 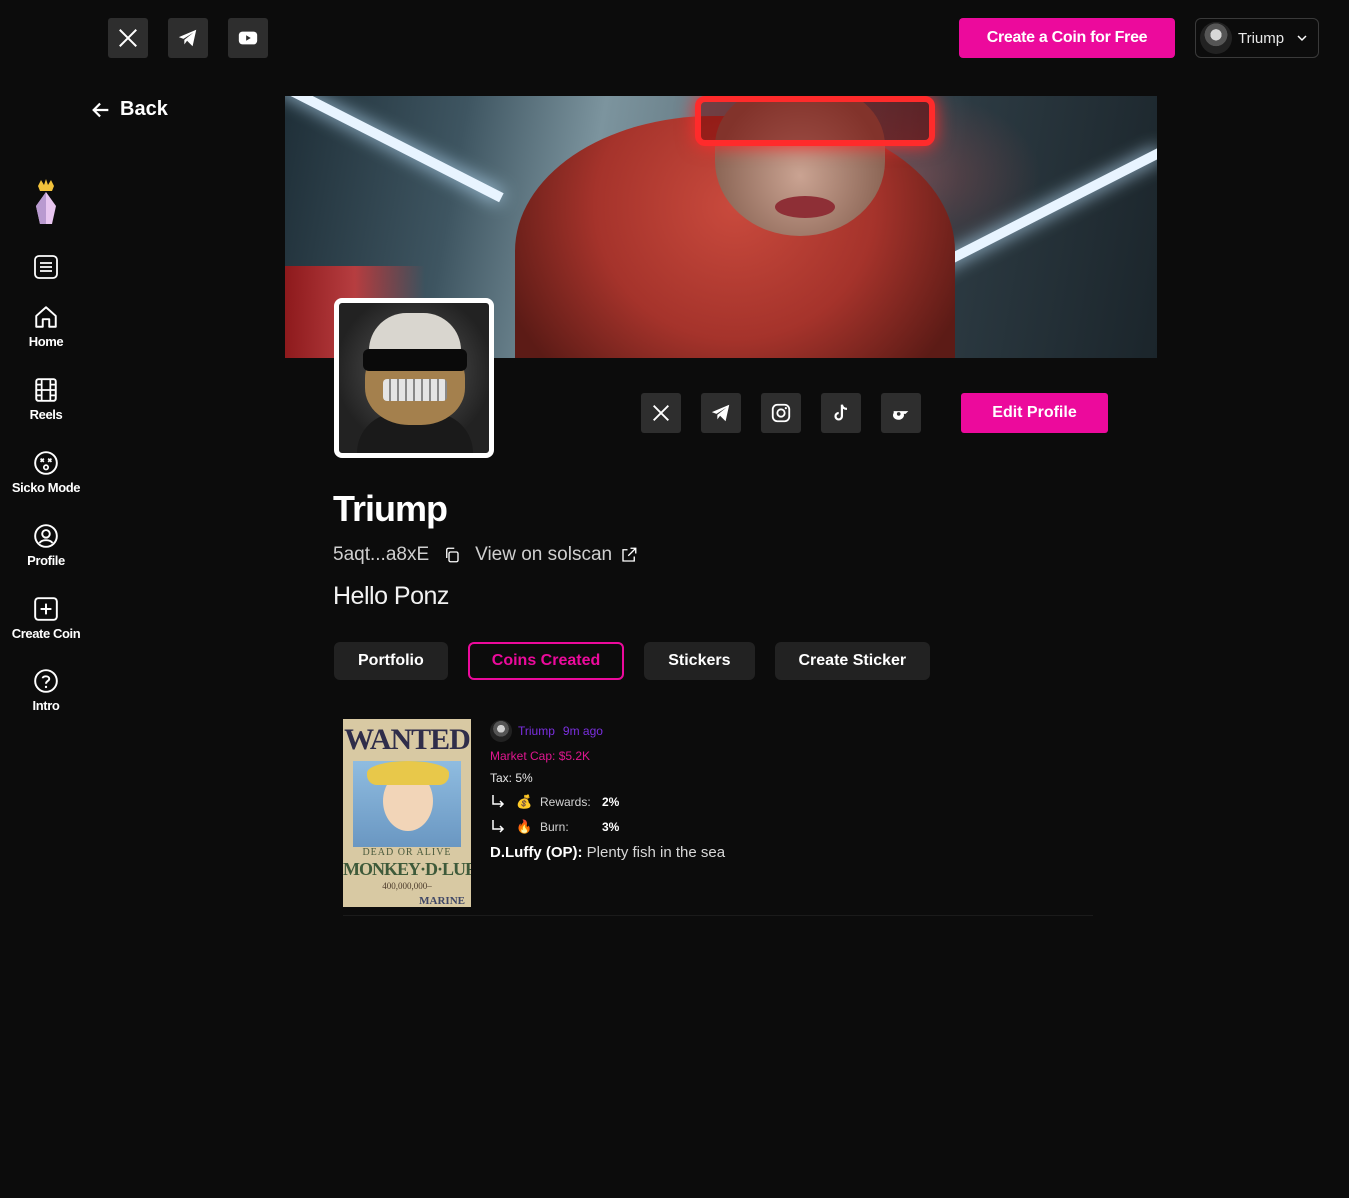 I want to click on sidebar-item-sicko-mode: Sicko Mode, so click(x=46, y=472).